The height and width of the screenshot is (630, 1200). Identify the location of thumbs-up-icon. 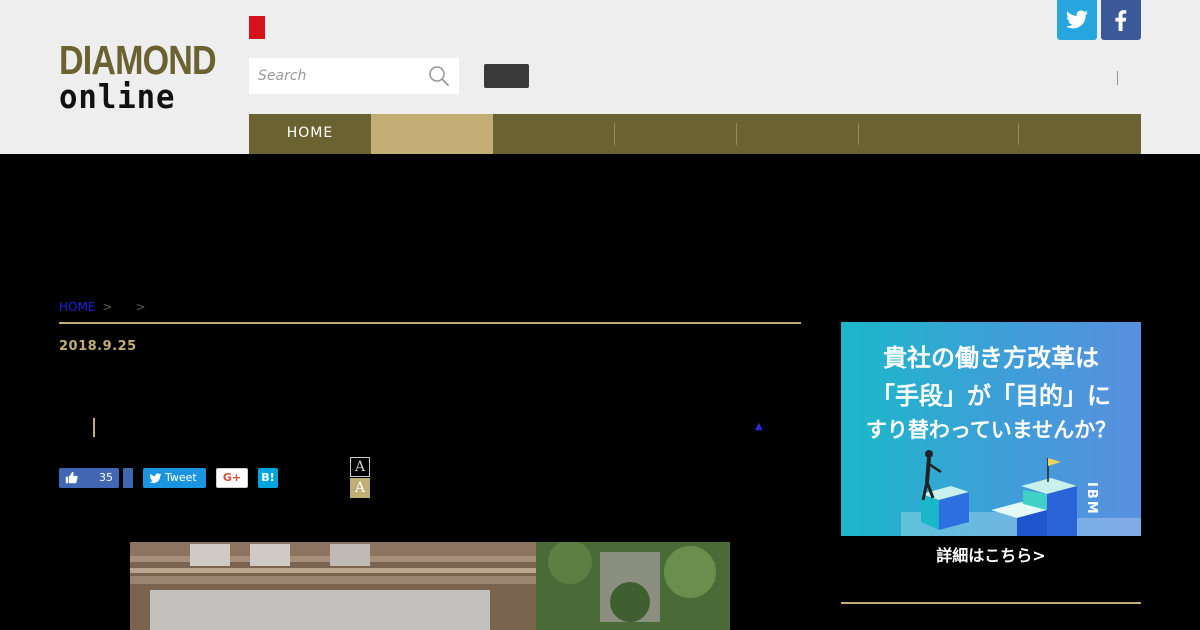
(71, 477).